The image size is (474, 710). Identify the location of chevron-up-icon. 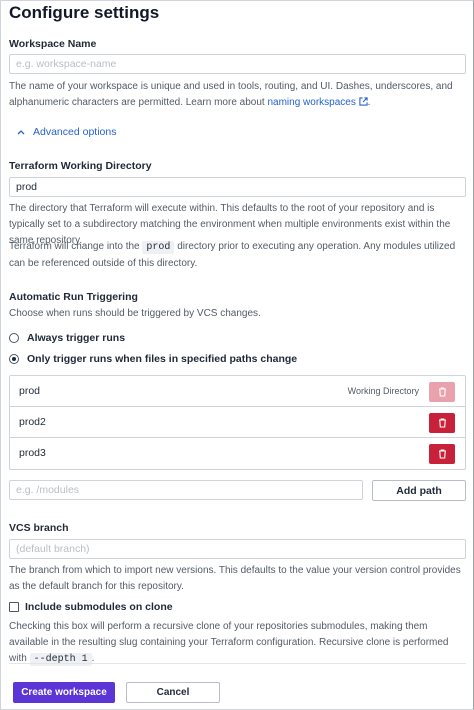
(21, 132).